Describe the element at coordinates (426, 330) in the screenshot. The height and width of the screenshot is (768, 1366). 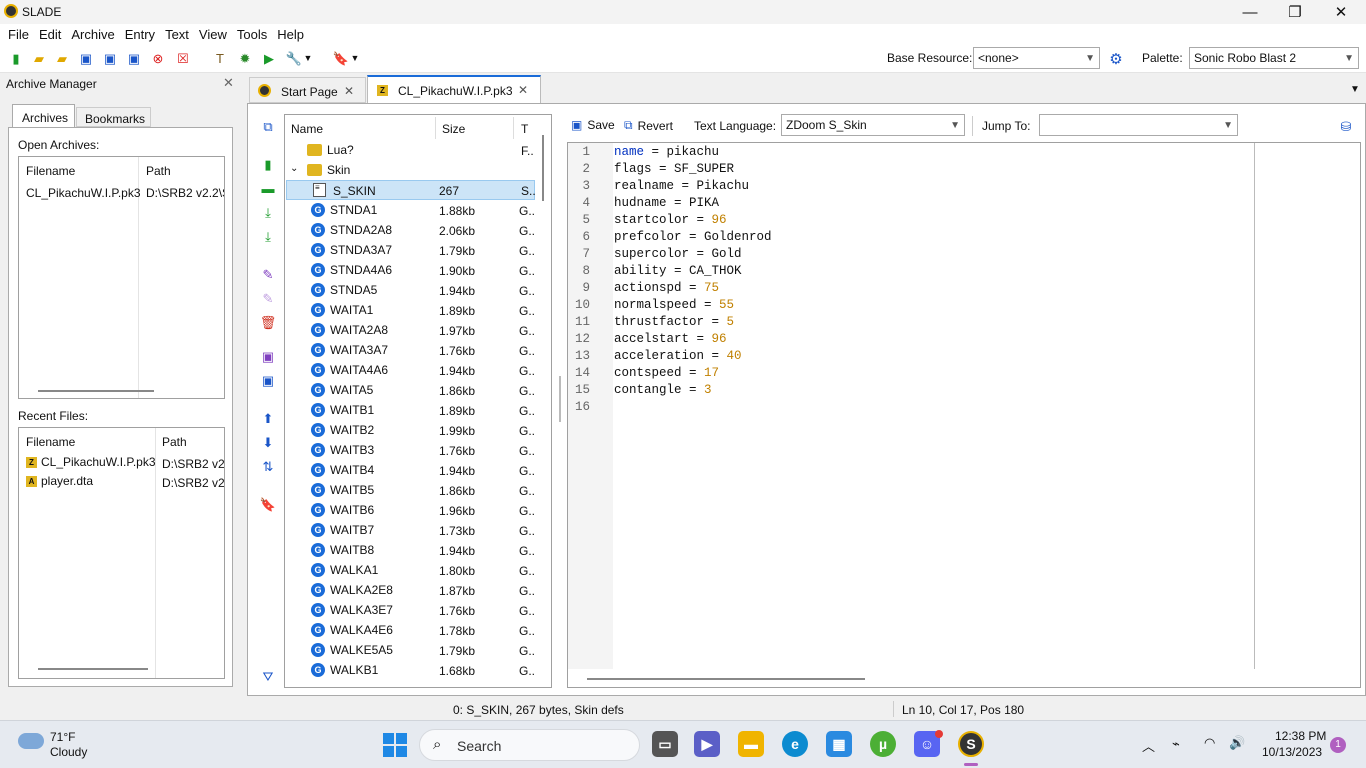
I see `table-row: G WAITA2A8` at that location.